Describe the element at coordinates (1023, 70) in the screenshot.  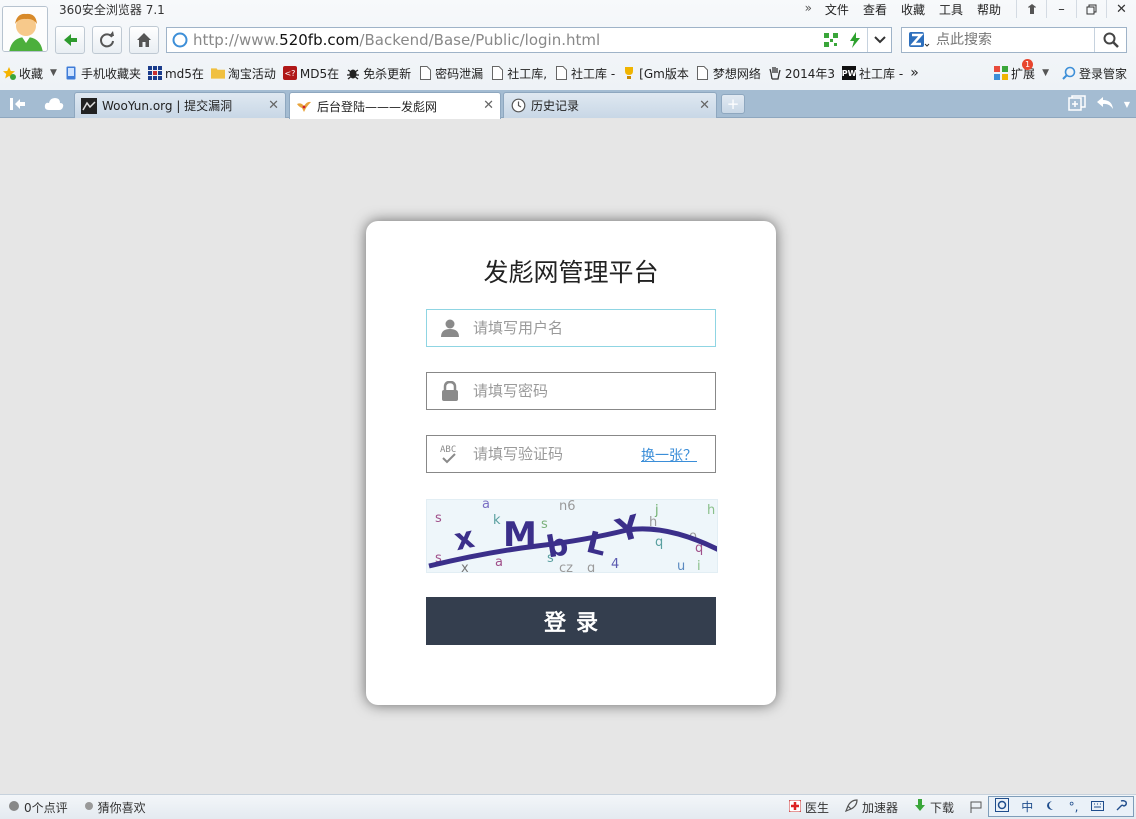
I see `extensions-button: 扩展 1 ▼` at that location.